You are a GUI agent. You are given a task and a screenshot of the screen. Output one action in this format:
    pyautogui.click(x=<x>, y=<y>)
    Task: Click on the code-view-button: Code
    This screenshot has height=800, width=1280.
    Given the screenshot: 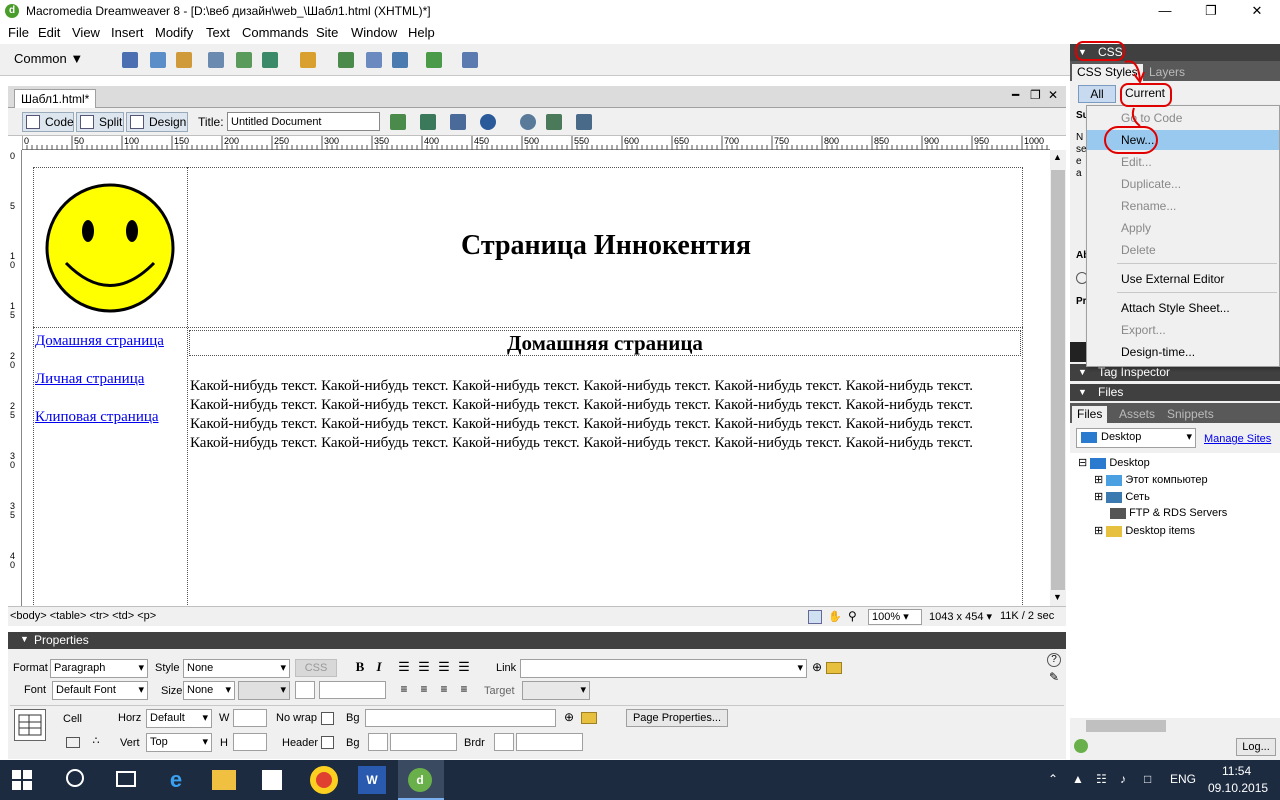 What is the action you would take?
    pyautogui.click(x=48, y=122)
    